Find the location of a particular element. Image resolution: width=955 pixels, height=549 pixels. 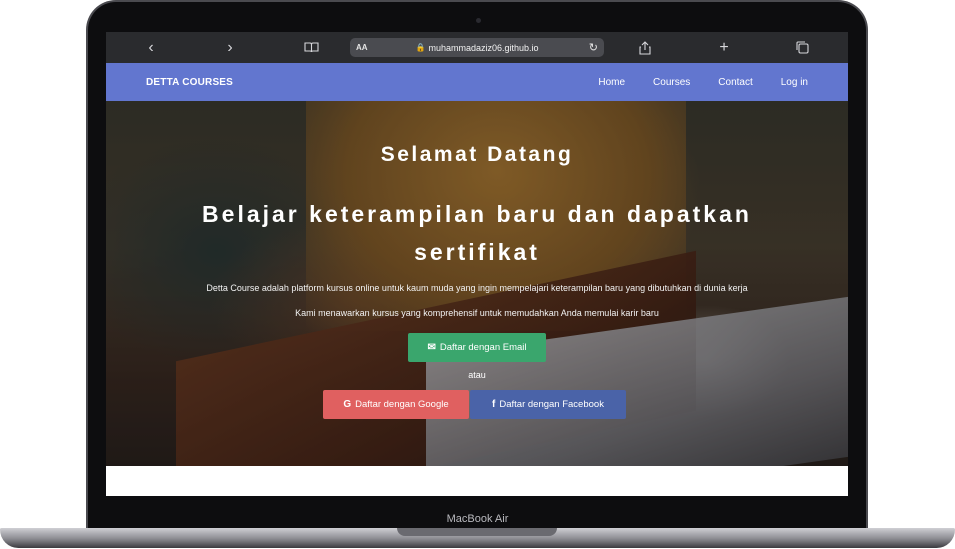

forward-button: › is located at coordinates (230, 47).